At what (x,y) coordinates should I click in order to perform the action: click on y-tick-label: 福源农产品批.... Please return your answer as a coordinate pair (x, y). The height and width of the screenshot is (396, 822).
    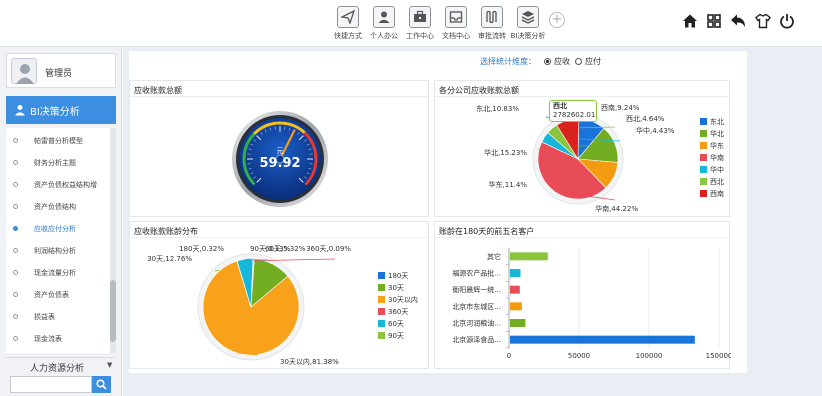
    Looking at the image, I should click on (476, 273).